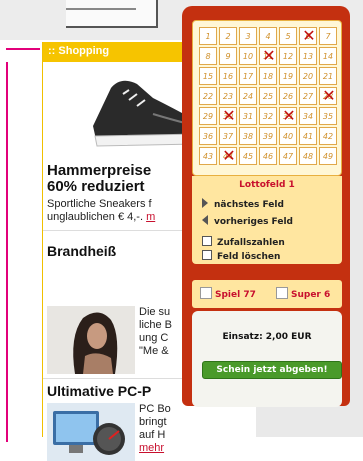 This screenshot has height=461, width=363. Describe the element at coordinates (91, 432) in the screenshot. I see `pc-speedometer-image` at that location.